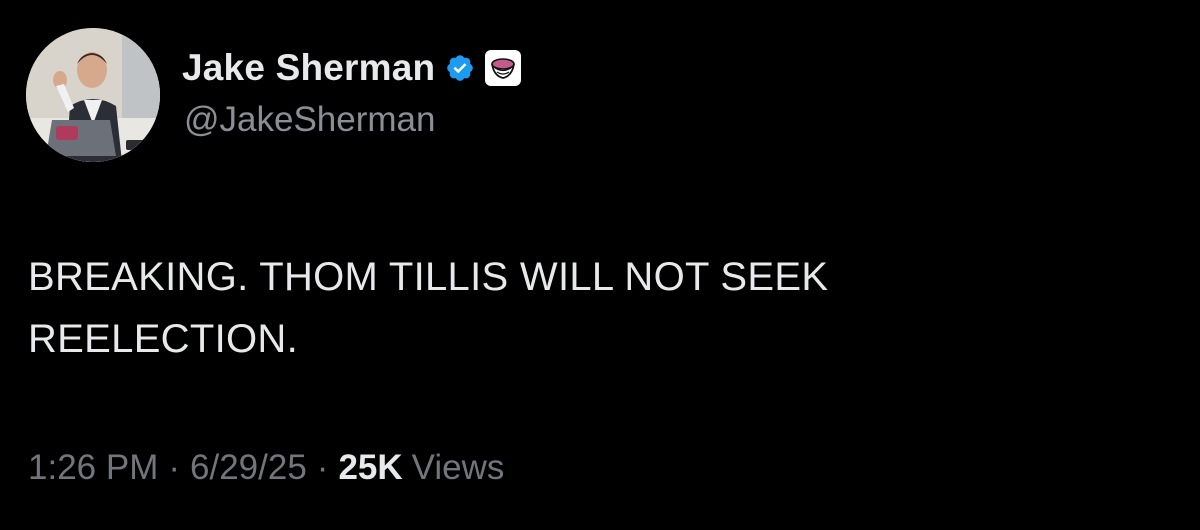  I want to click on tweet-meta: 1:26 PM · 6/29/25 · 25K Views, so click(266, 468).